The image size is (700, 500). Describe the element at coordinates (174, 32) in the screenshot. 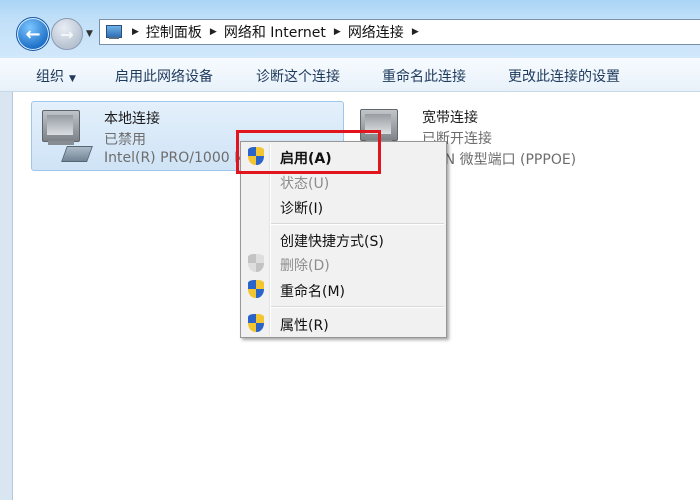

I see `breadcrumb-control-panel: 控制面板` at that location.